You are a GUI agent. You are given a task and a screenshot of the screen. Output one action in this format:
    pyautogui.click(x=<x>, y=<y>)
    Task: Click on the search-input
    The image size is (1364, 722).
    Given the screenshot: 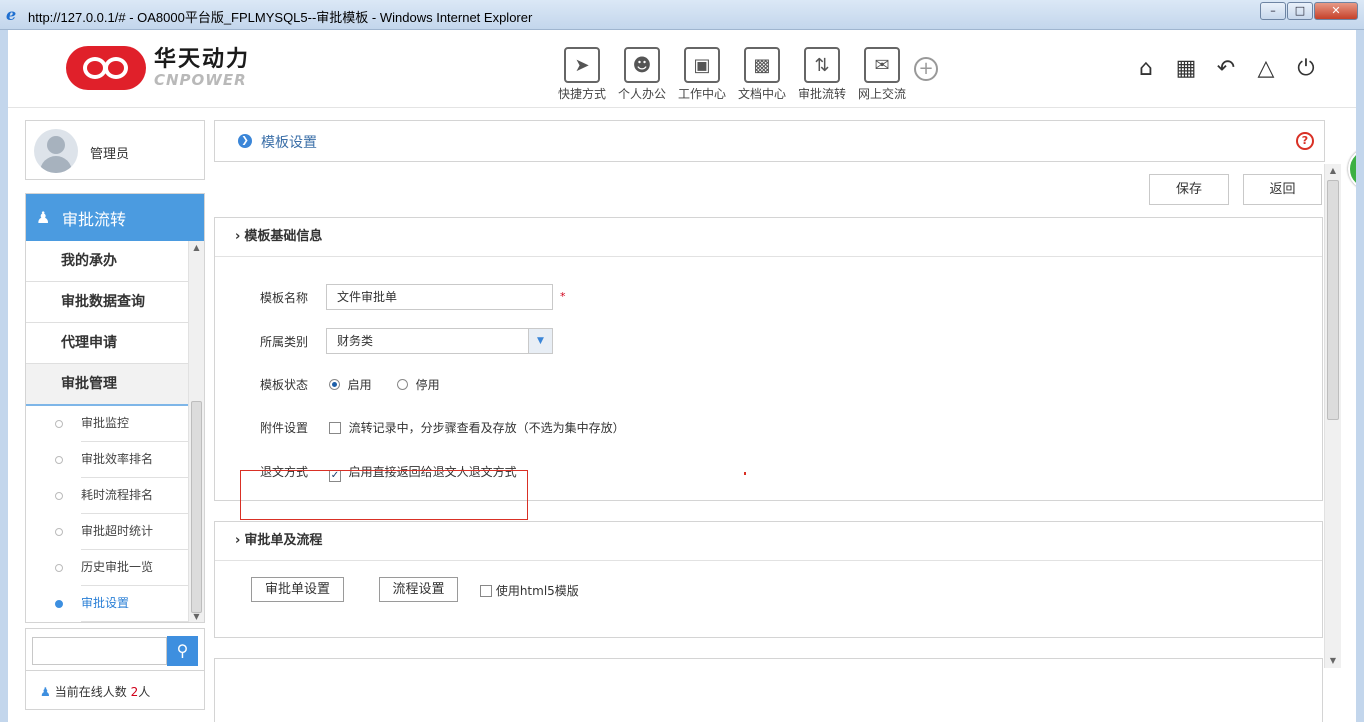 What is the action you would take?
    pyautogui.click(x=99, y=651)
    